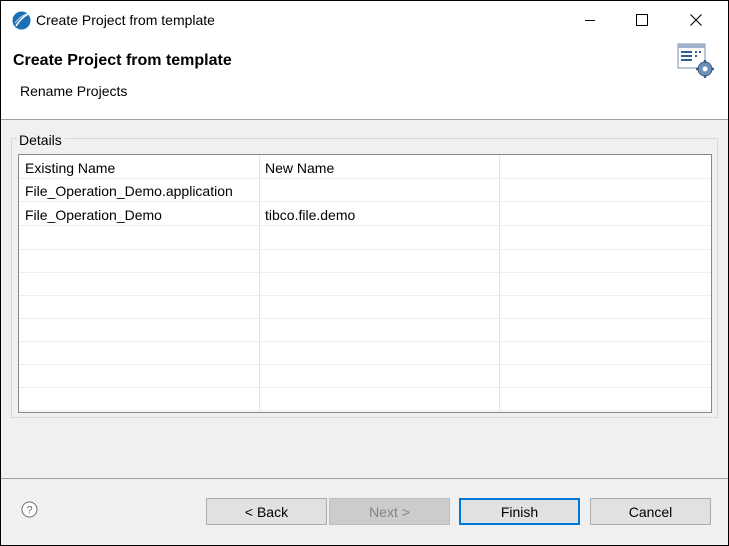  I want to click on existing-name-cell: File_Operation_Demo.application, so click(129, 191).